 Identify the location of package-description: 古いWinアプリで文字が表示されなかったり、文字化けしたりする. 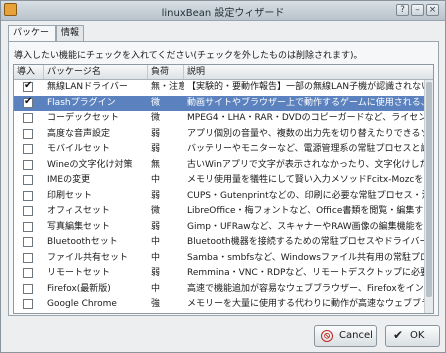
(306, 164).